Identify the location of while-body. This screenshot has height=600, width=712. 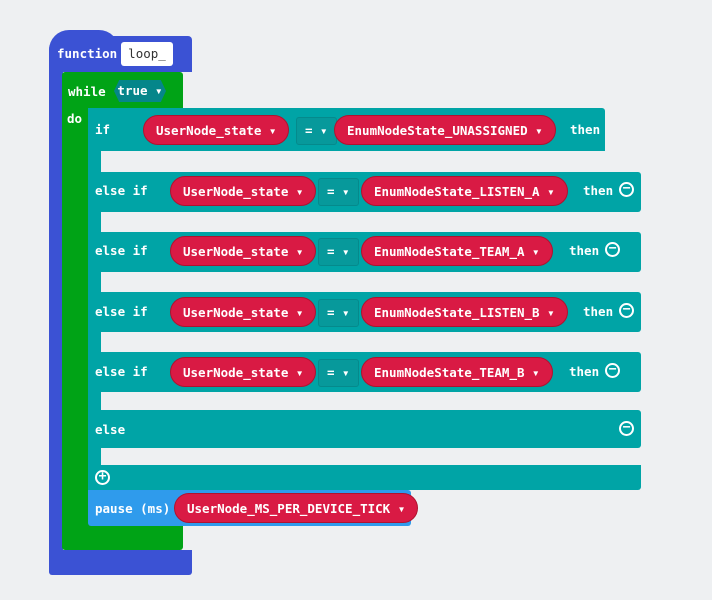
(75, 318).